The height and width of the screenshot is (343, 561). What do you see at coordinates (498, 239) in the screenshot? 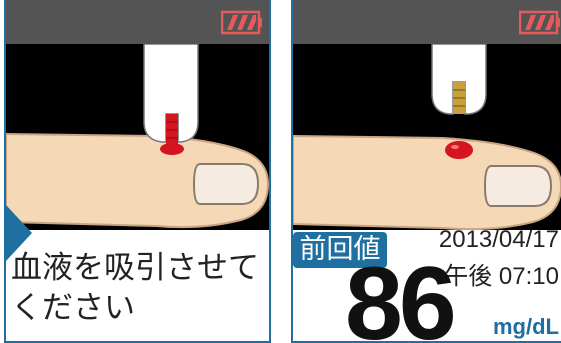
I see `reading-date: 2013/04/17` at bounding box center [498, 239].